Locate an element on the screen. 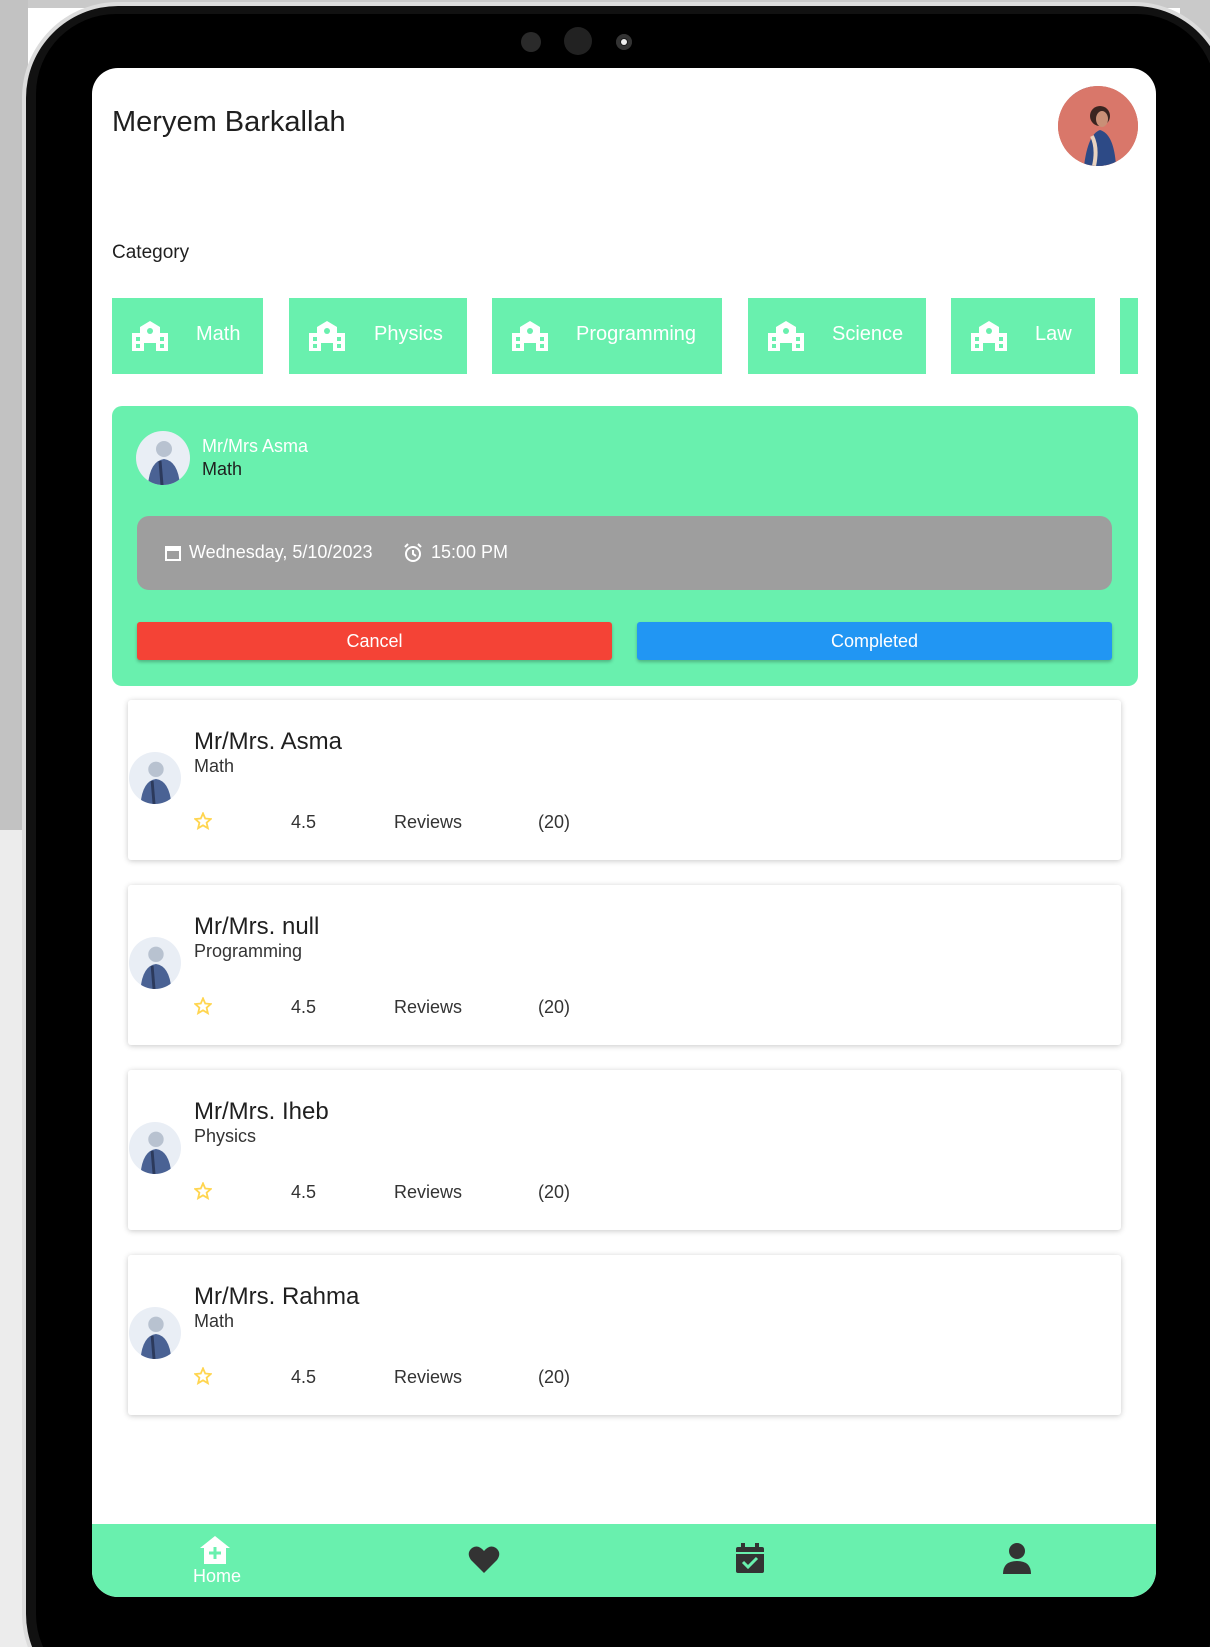 This screenshot has height=1647, width=1210. profile-avatar is located at coordinates (1098, 126).